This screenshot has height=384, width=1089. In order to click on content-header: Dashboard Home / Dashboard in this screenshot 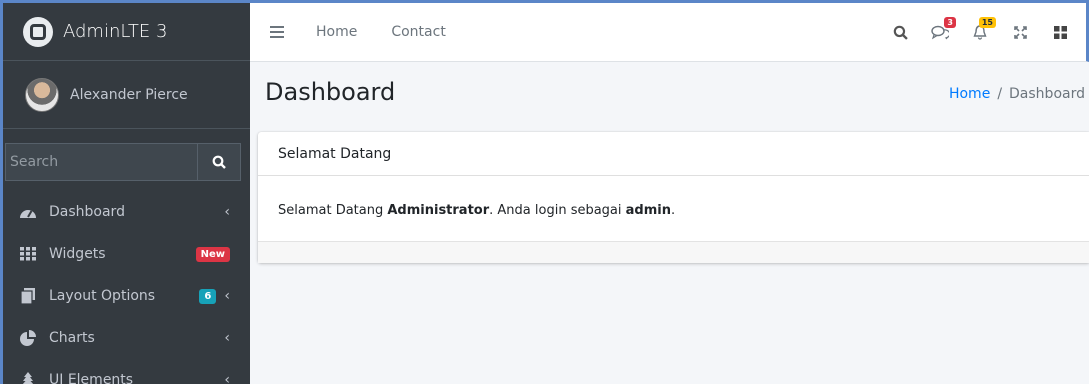, I will do `click(675, 94)`.